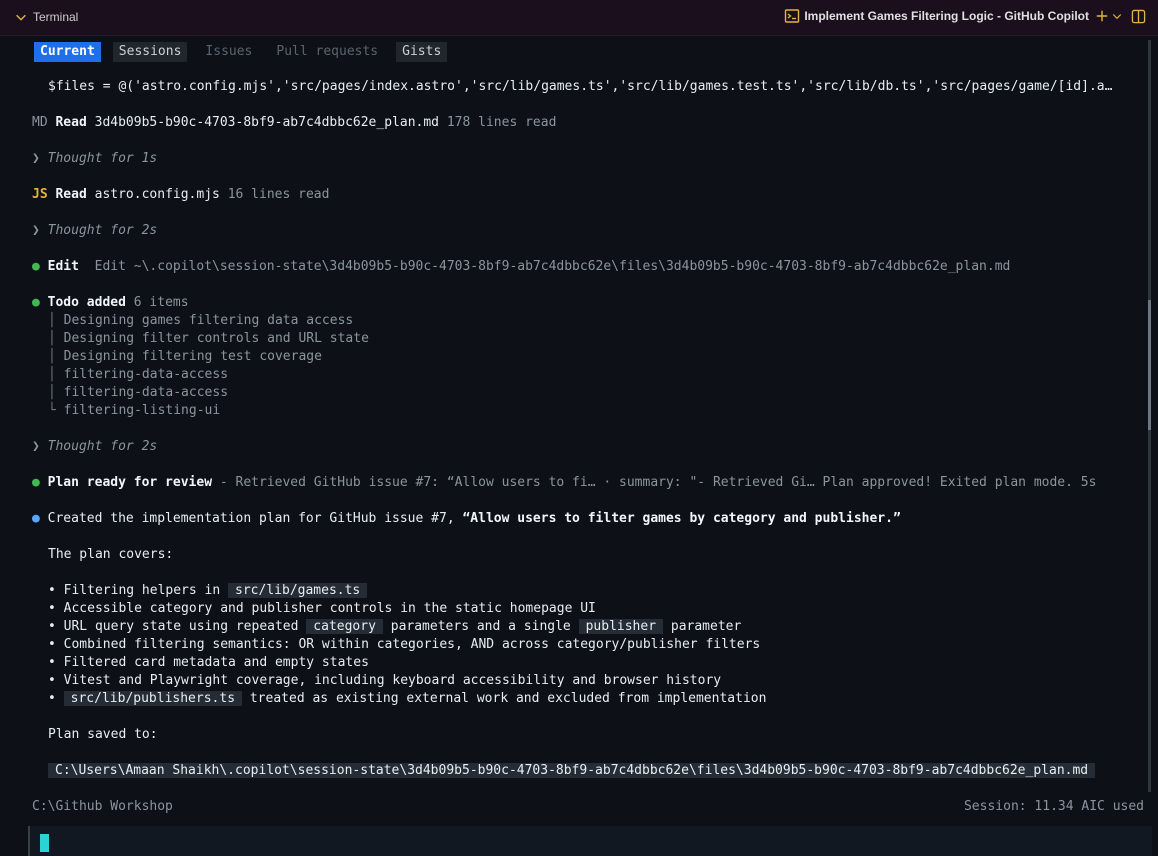  I want to click on todo-item: │ Designing games filtering data access, so click(201, 320).